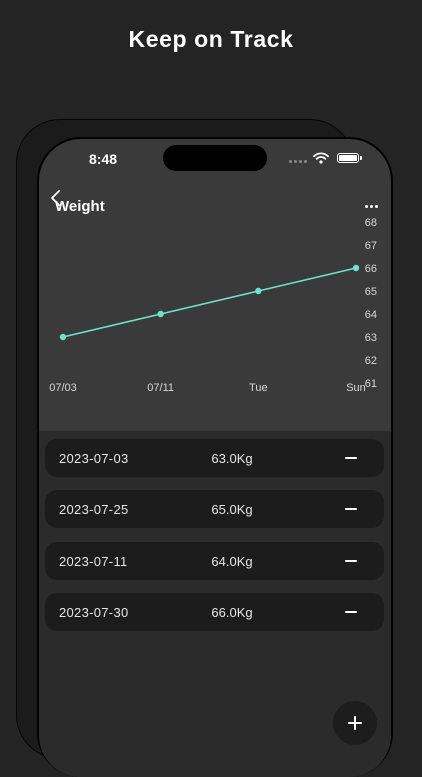  What do you see at coordinates (93, 561) in the screenshot?
I see `record-date: 2023-07-11` at bounding box center [93, 561].